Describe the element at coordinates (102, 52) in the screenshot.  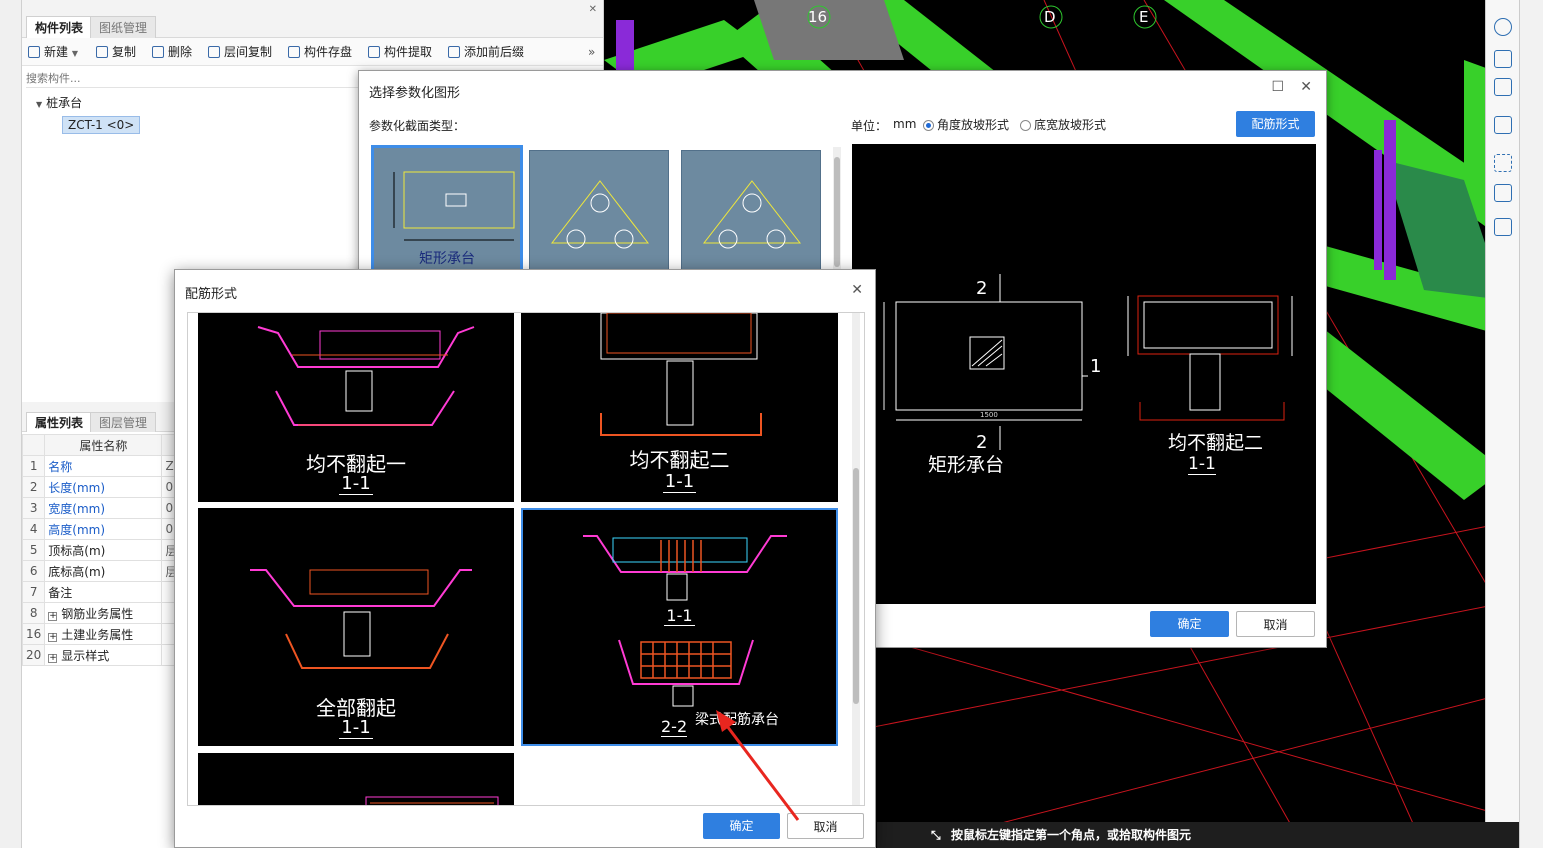
I see `copy-icon` at that location.